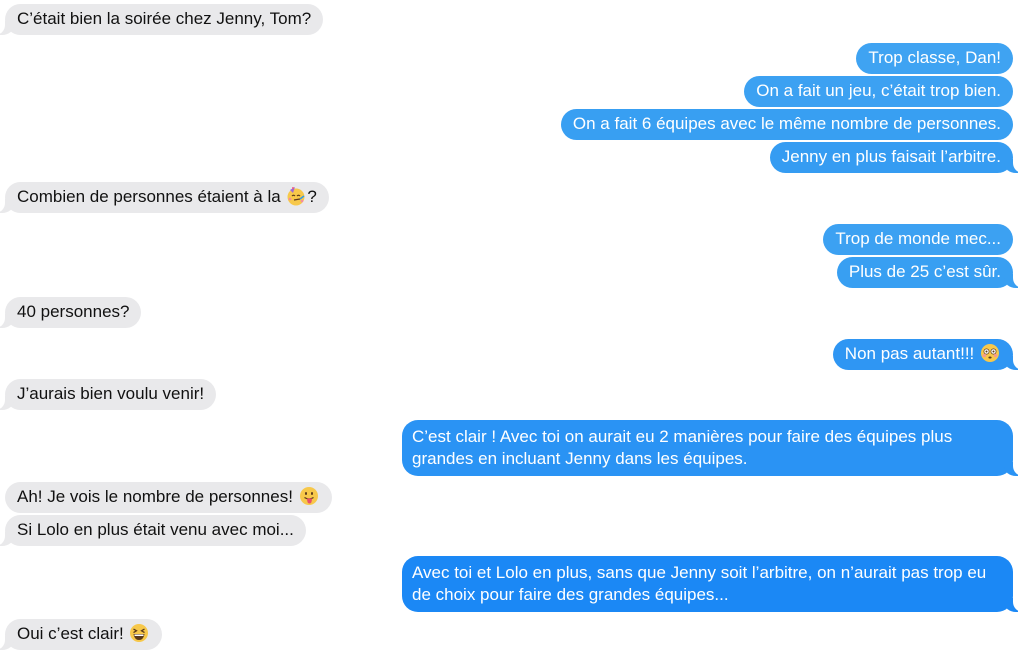 The image size is (1024, 654). I want to click on message-bubble-outgoing: Jenny en plus faisait l’arbitre., so click(896, 157).